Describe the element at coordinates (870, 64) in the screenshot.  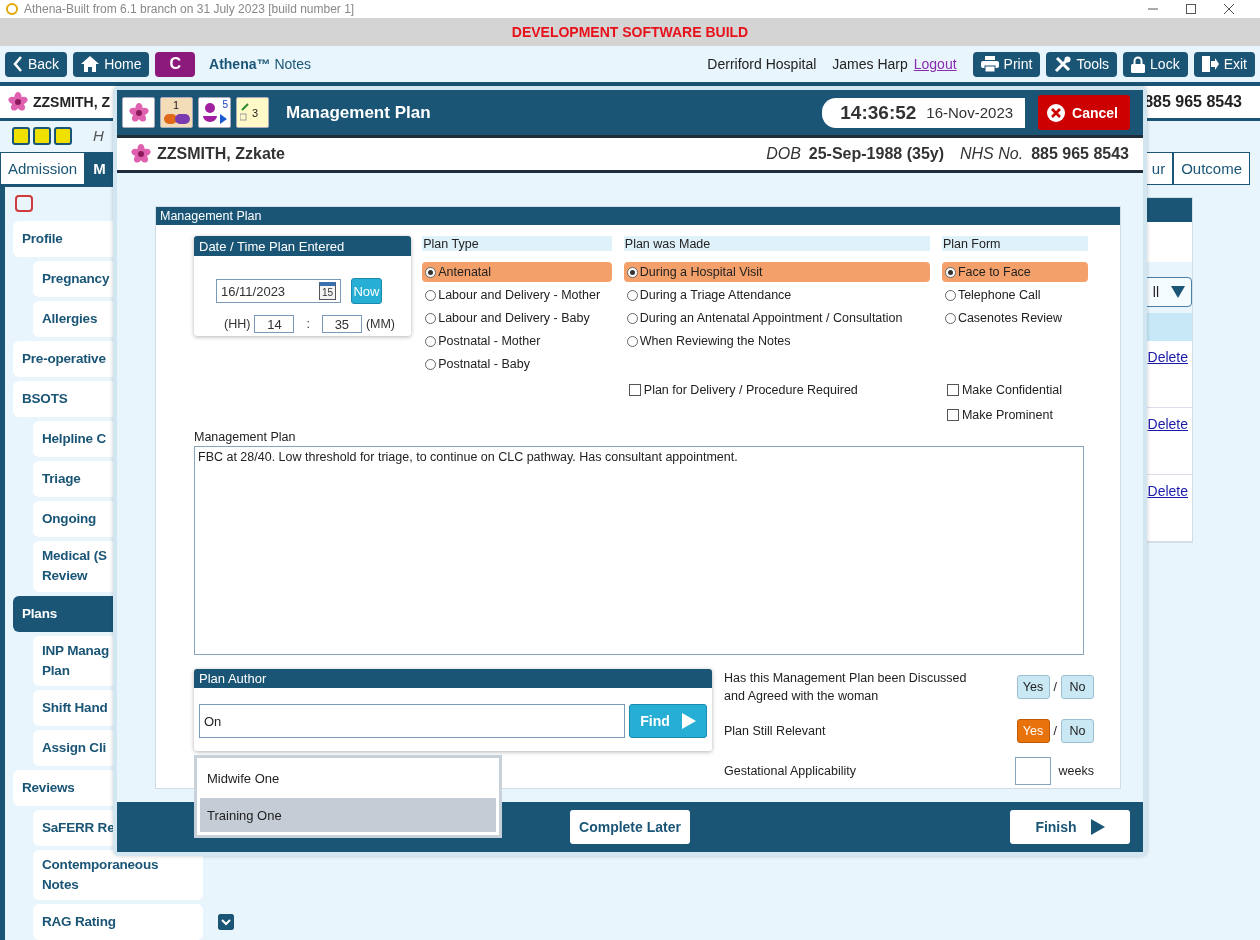
I see `user-name: James Harp` at that location.